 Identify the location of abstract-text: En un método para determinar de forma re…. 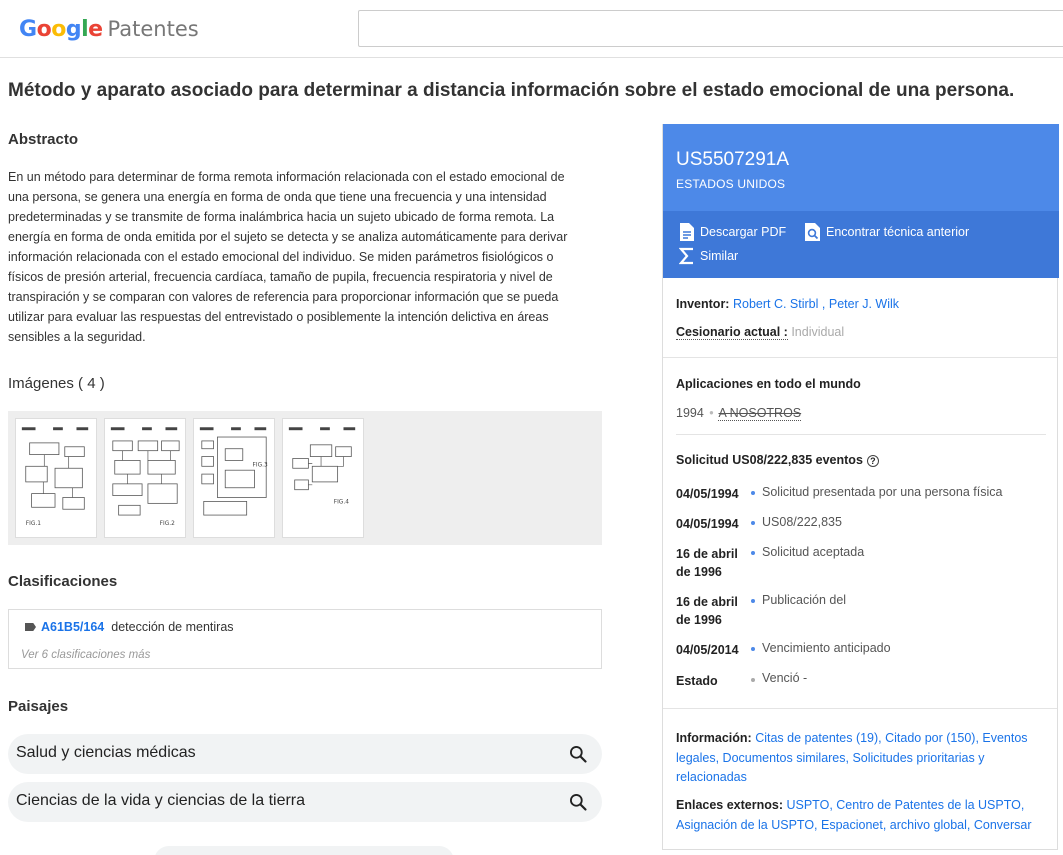
(288, 257).